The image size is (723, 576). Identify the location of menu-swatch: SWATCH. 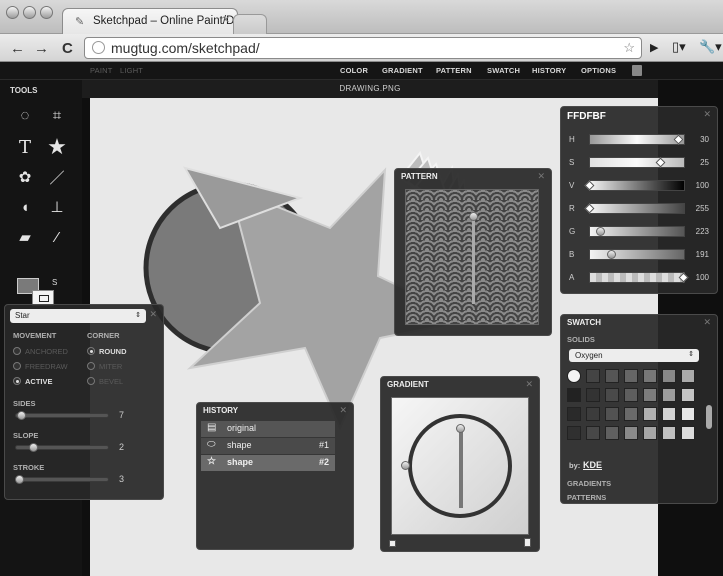
(503, 70).